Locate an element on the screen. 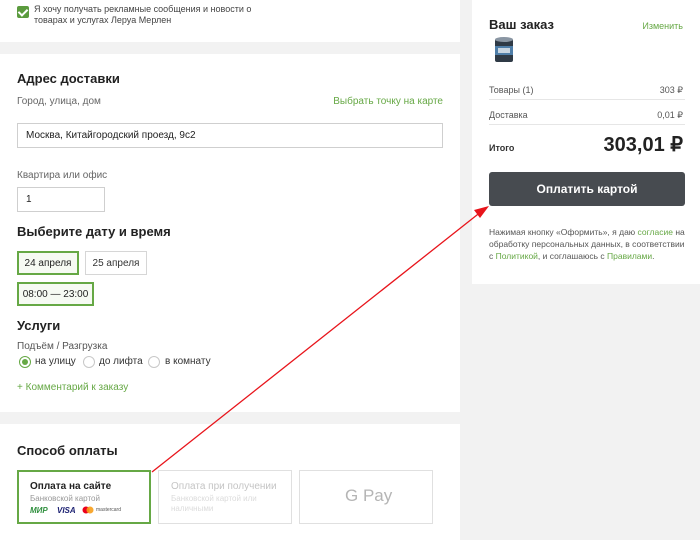 This screenshot has width=700, height=540. pay-online-title: Оплата на сайте is located at coordinates (71, 486).